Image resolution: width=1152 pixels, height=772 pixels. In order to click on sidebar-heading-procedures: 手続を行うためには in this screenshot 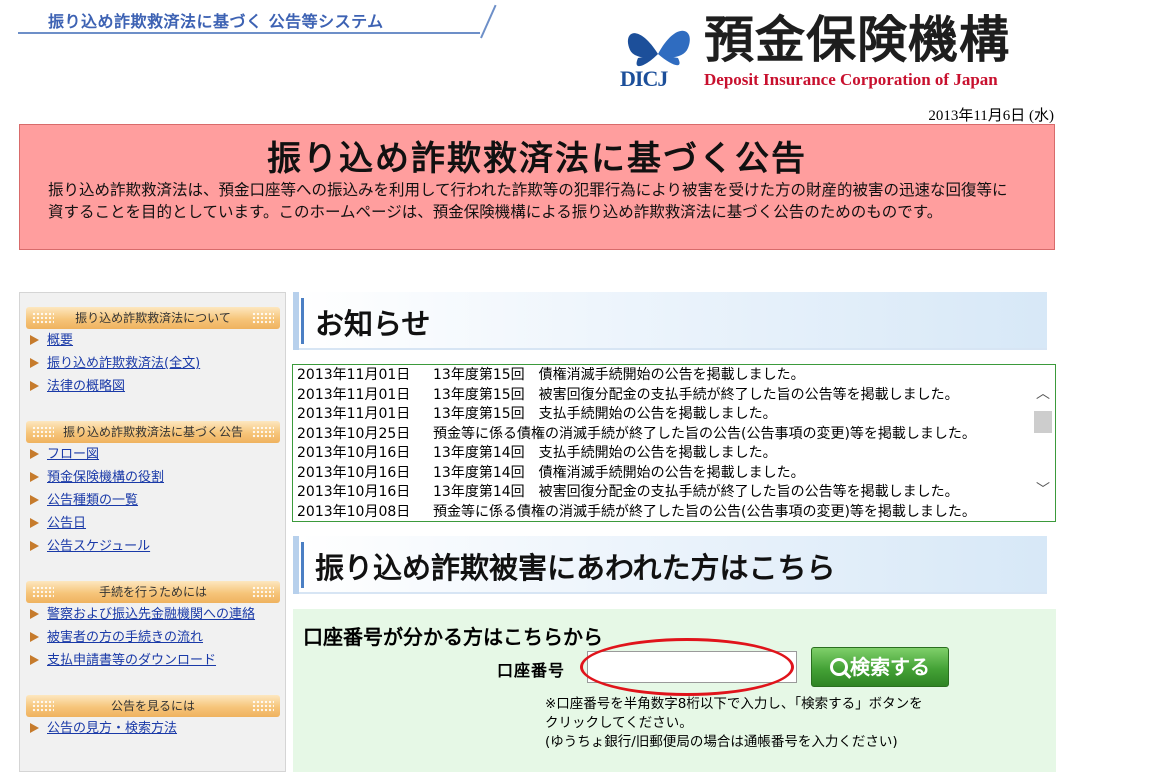, I will do `click(153, 592)`.